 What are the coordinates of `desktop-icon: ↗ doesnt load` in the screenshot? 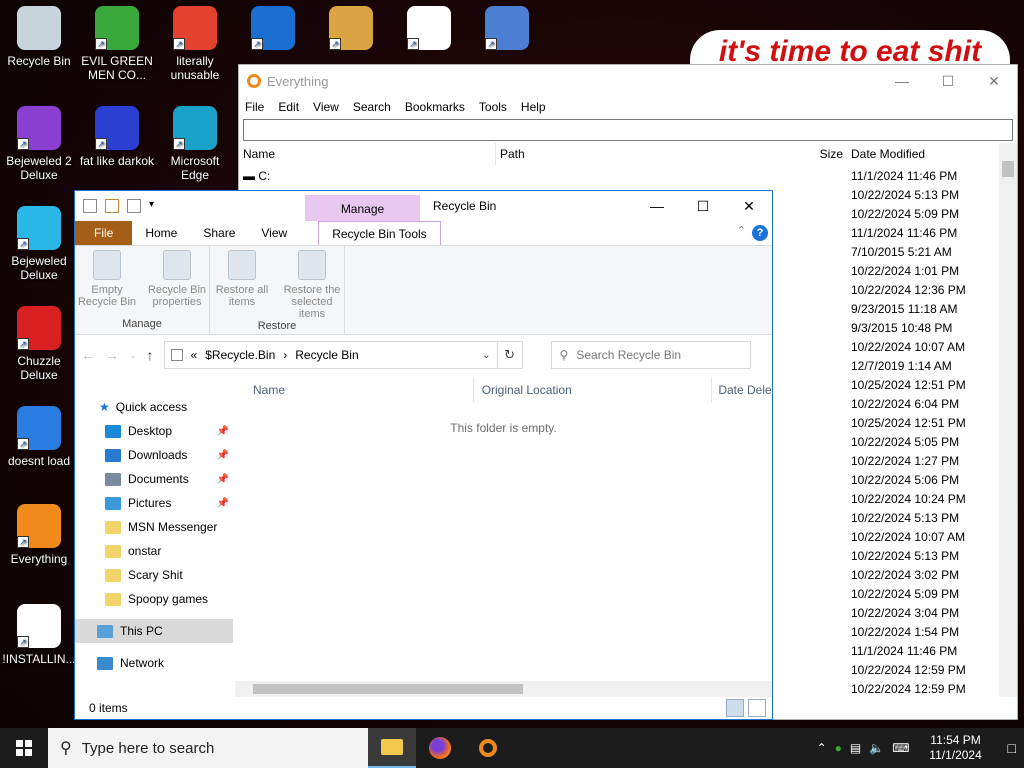 It's located at (39, 437).